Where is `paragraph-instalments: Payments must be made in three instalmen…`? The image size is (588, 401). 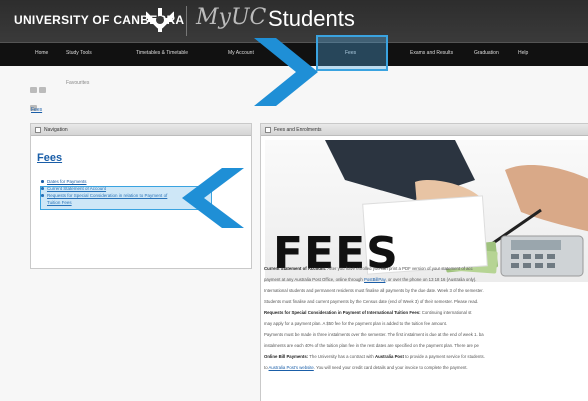
paragraph-instalments: Payments must be made in three instalmen… is located at coordinates (374, 334).